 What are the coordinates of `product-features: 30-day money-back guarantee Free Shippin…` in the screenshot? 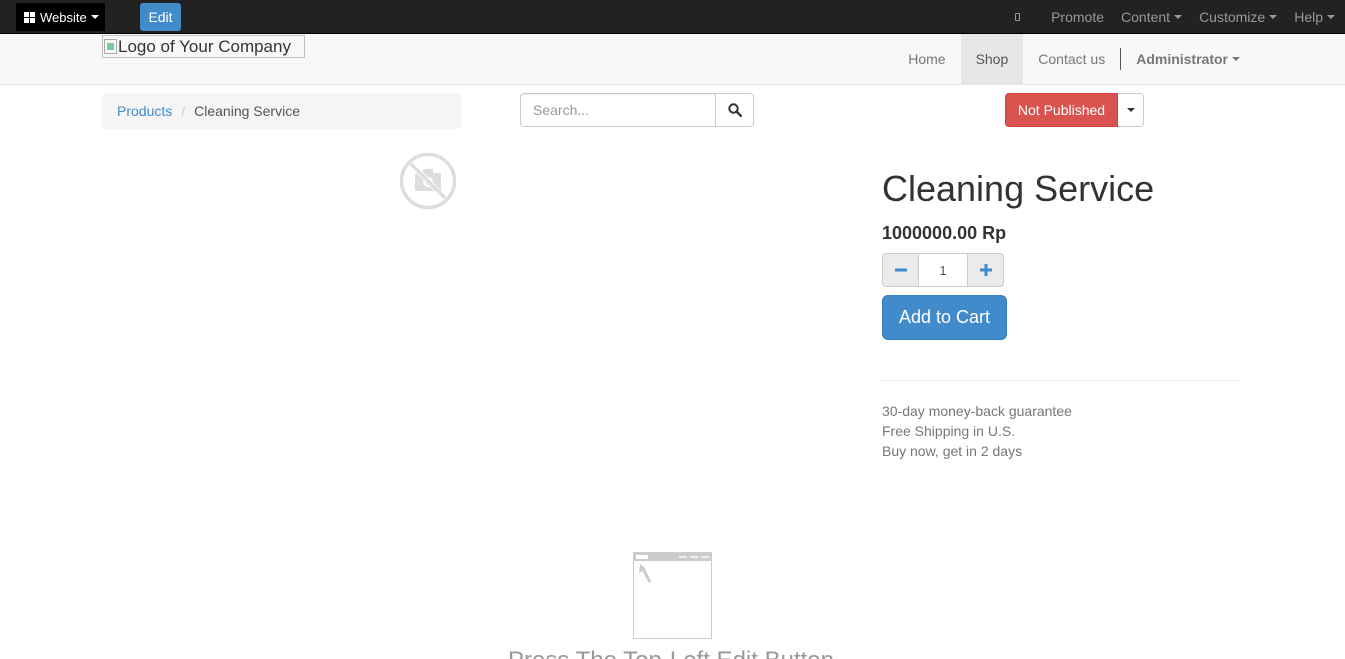 It's located at (977, 431).